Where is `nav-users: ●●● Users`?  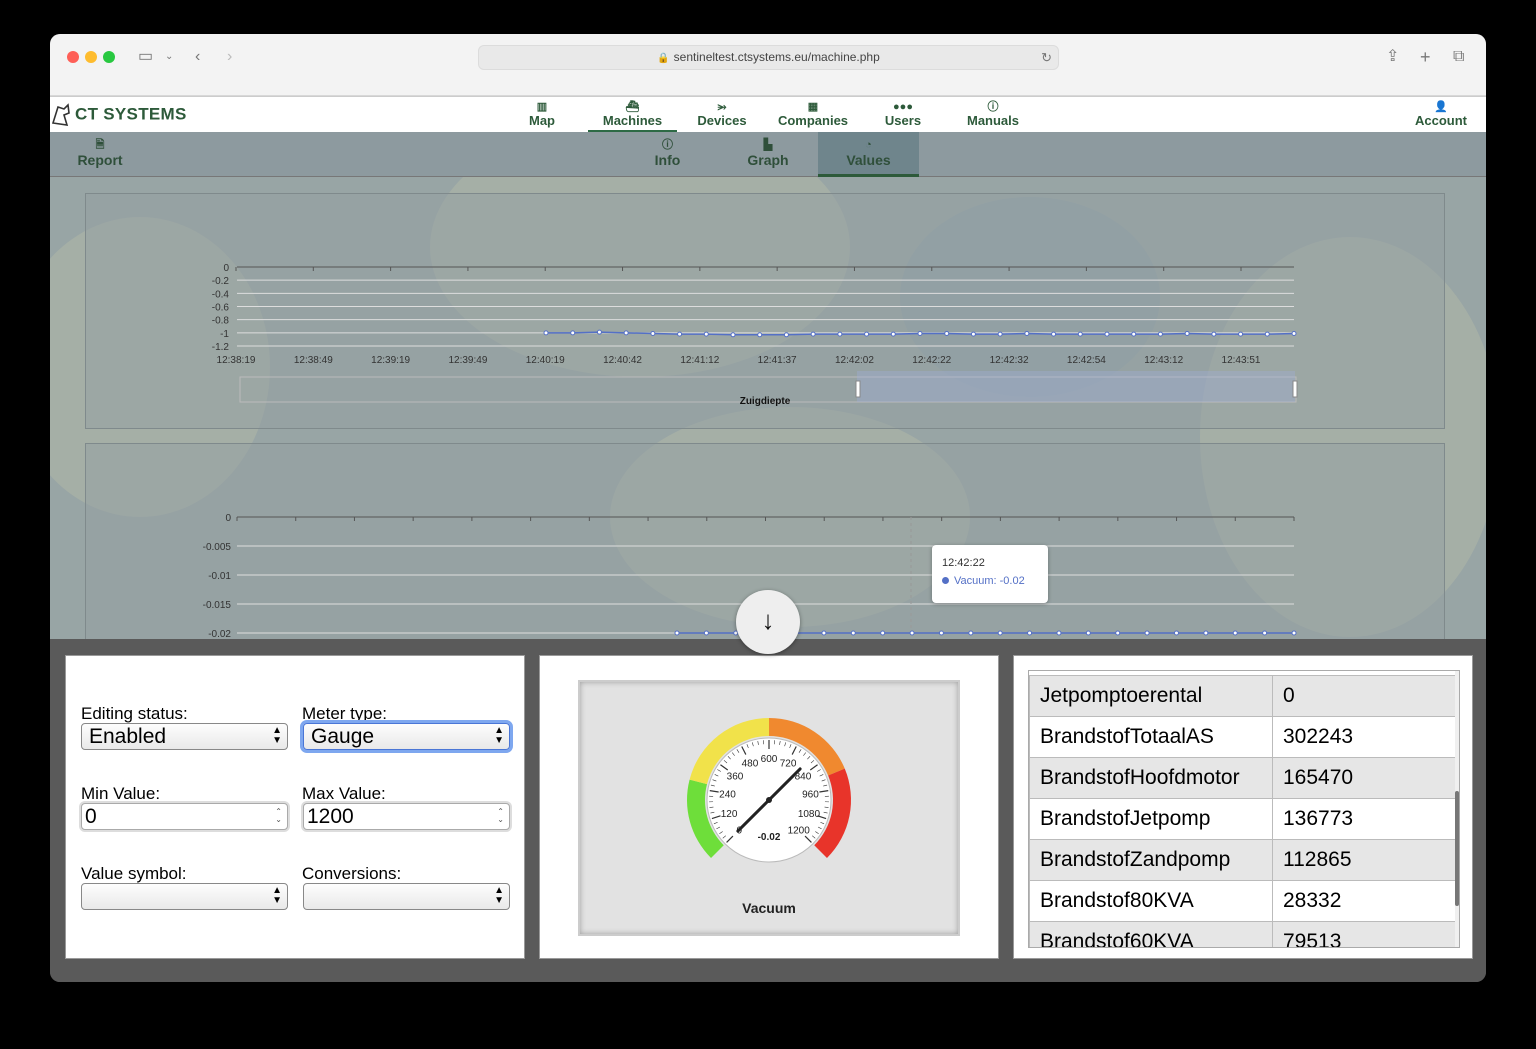 nav-users: ●●● Users is located at coordinates (903, 117).